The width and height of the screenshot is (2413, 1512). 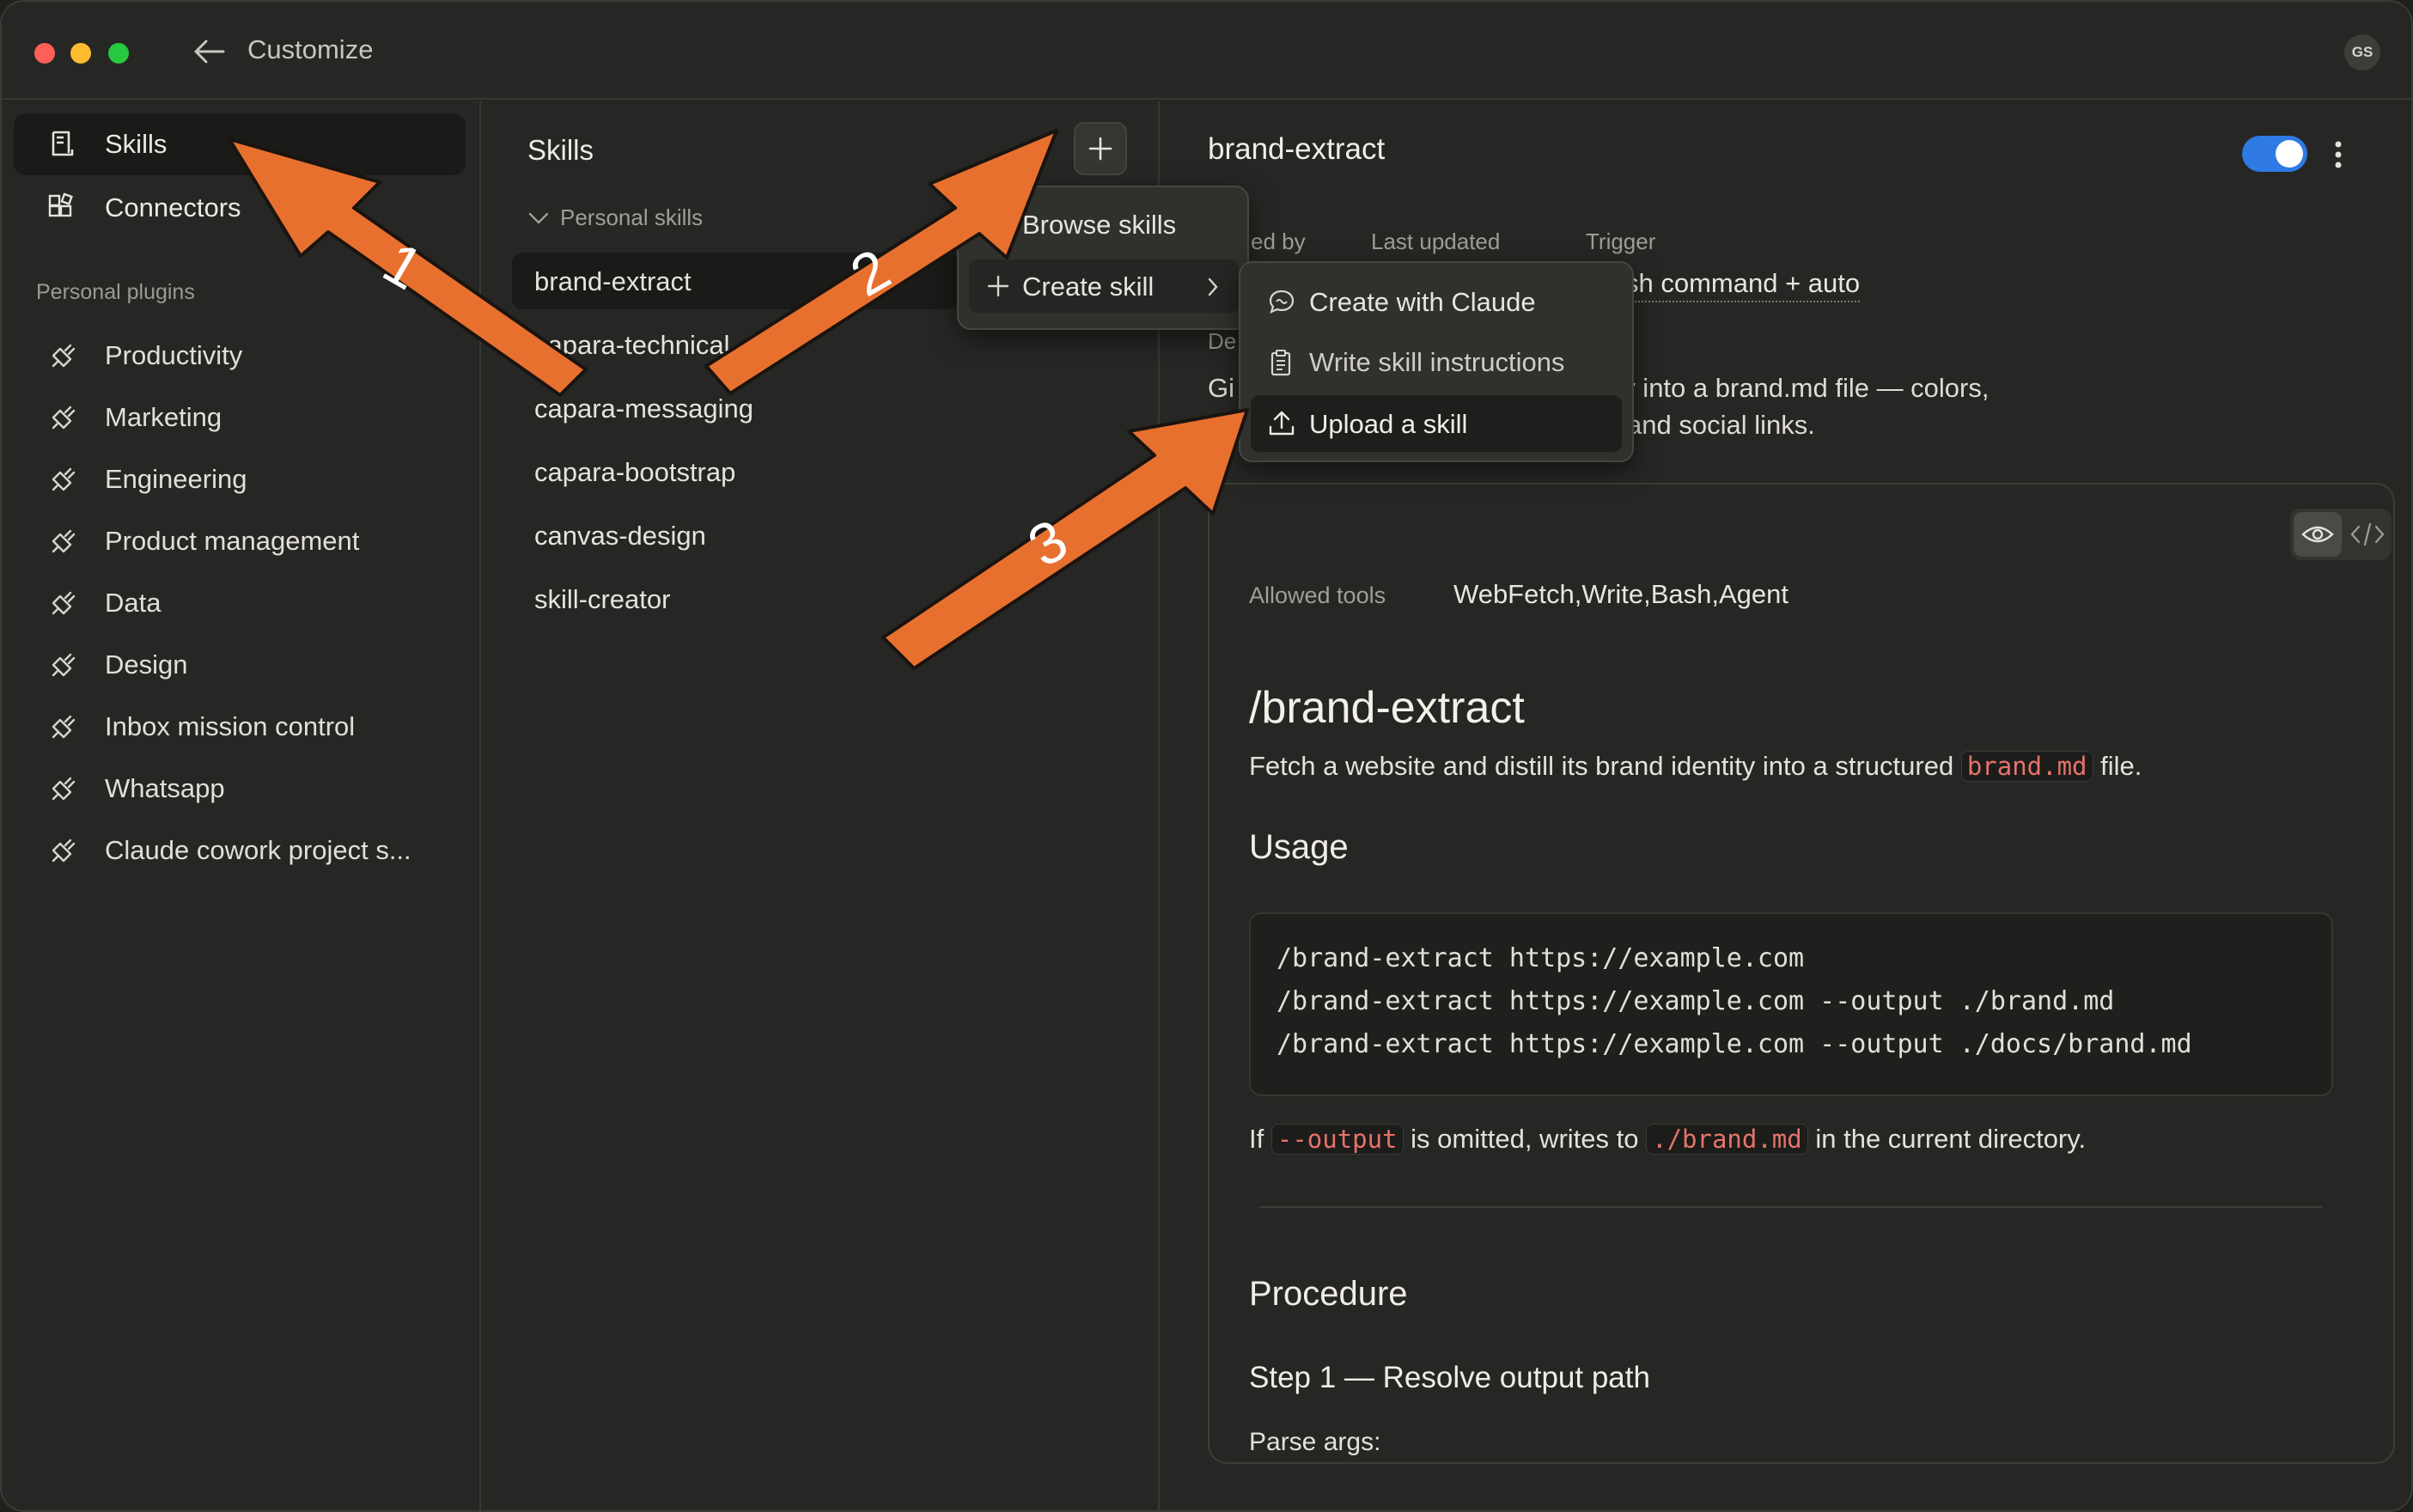 What do you see at coordinates (1450, 1377) in the screenshot?
I see `step1-heading: Step 1 — Resolve output path` at bounding box center [1450, 1377].